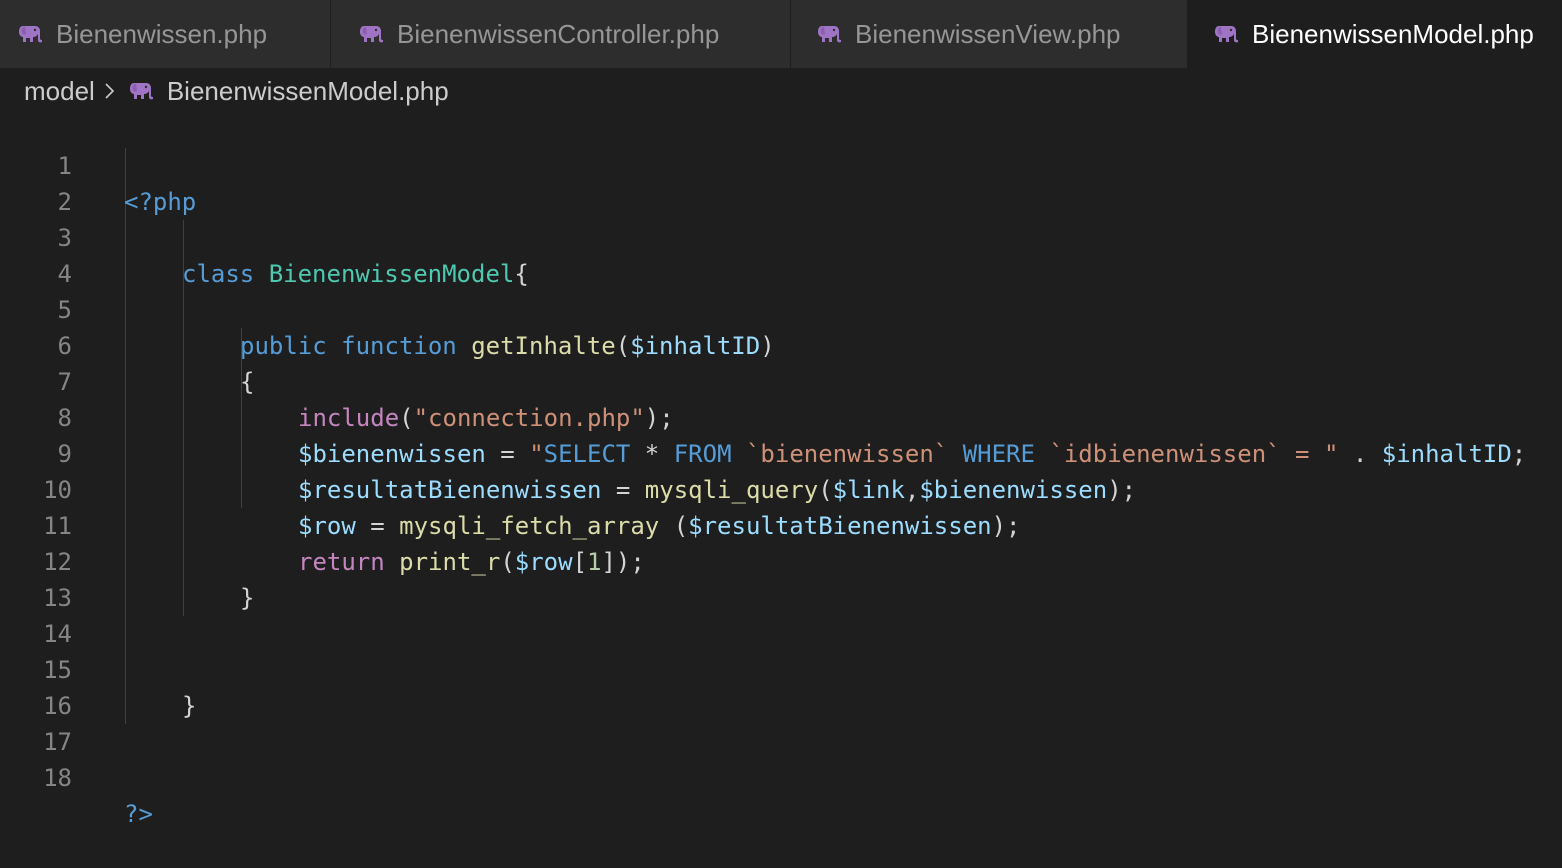 This screenshot has height=868, width=1562. I want to click on tab-bienenwissen-view: BienenwissenView.php, so click(989, 34).